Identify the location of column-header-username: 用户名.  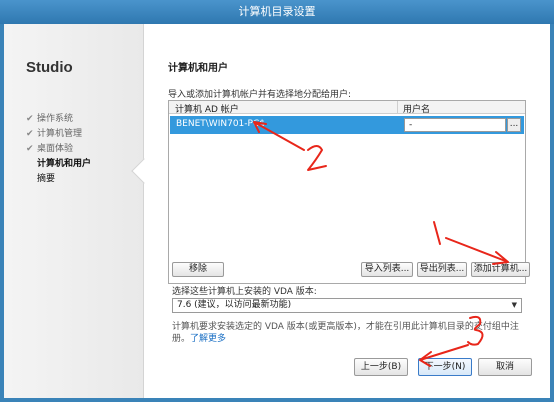
(416, 108).